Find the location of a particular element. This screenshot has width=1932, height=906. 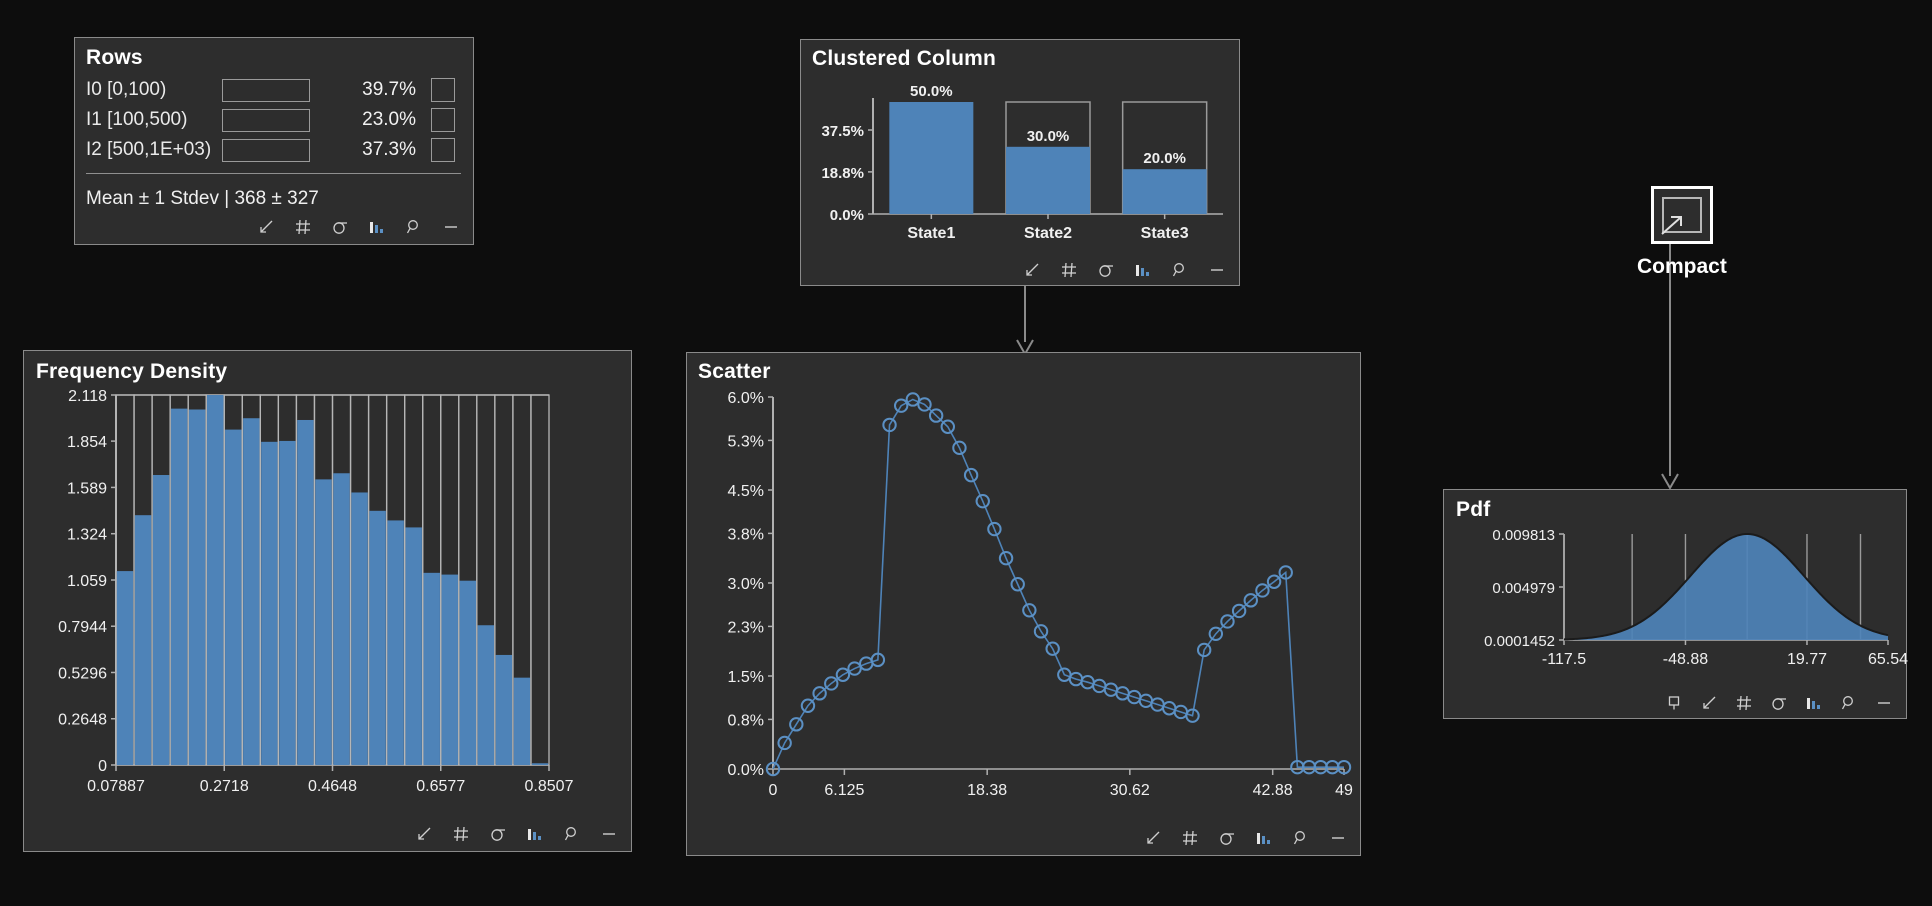

axis-tick-label: 3.0% is located at coordinates (746, 584).